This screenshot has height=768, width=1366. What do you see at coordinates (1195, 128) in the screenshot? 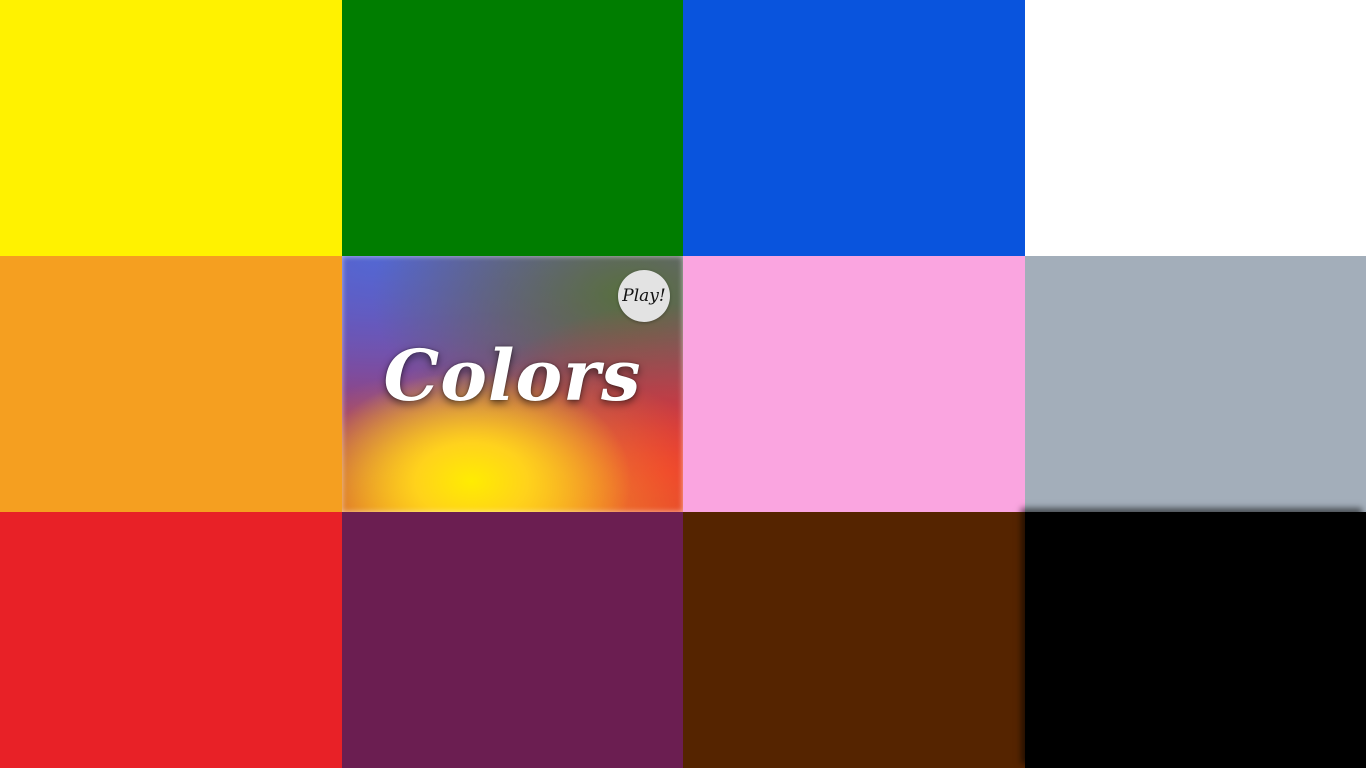
I see `tile-white` at bounding box center [1195, 128].